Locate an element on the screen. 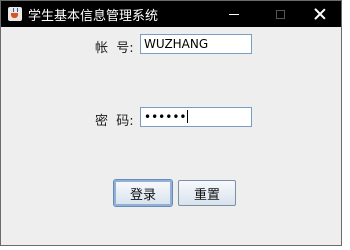  minimize-icon is located at coordinates (234, 14).